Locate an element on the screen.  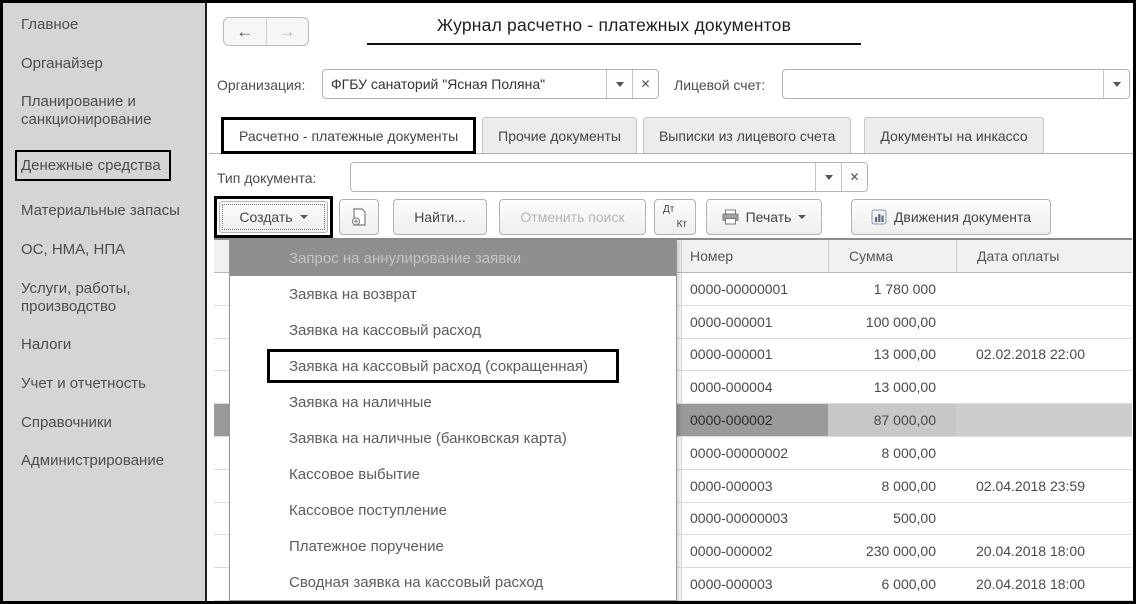
sidebar-item: Налоги is located at coordinates (109, 345).